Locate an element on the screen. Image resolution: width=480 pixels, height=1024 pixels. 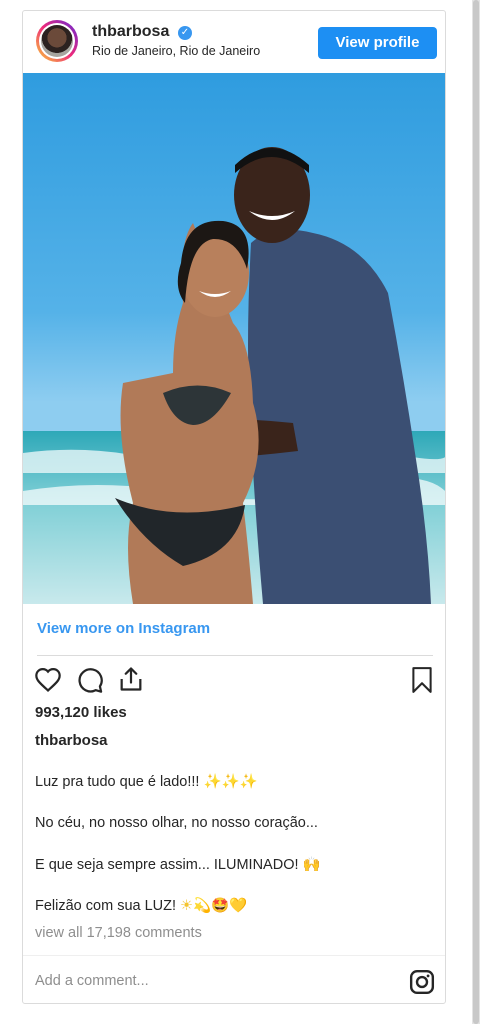
scrollbar-thumb is located at coordinates (476, 512).